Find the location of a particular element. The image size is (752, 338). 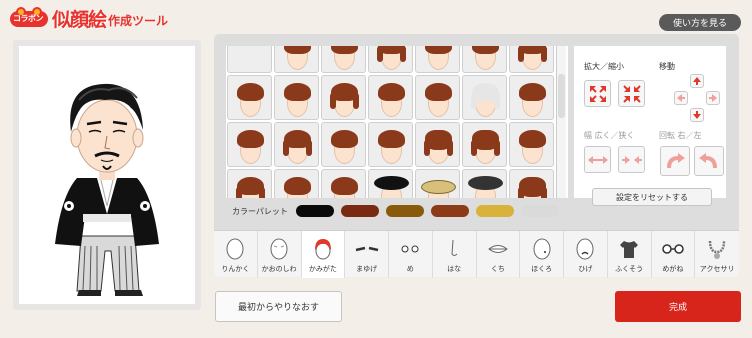

logo-subtitle: 作成ツール is located at coordinates (138, 21).